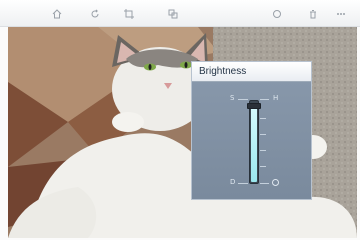  What do you see at coordinates (233, 182) in the screenshot?
I see `scale-bottom-left-label: D` at bounding box center [233, 182].